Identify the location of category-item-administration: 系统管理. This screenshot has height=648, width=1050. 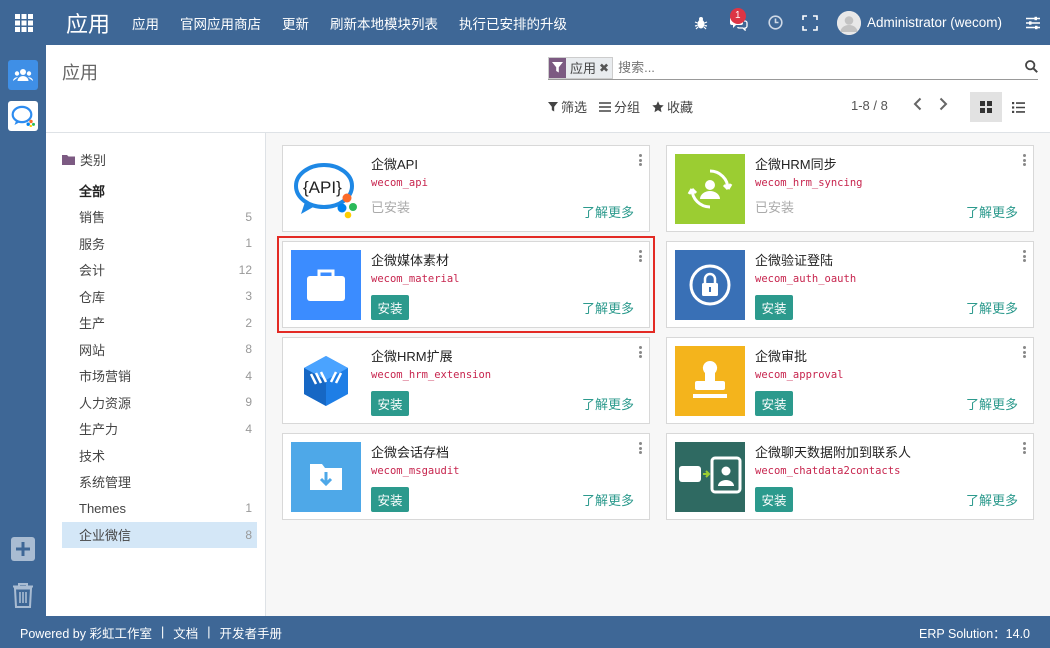
(159, 482).